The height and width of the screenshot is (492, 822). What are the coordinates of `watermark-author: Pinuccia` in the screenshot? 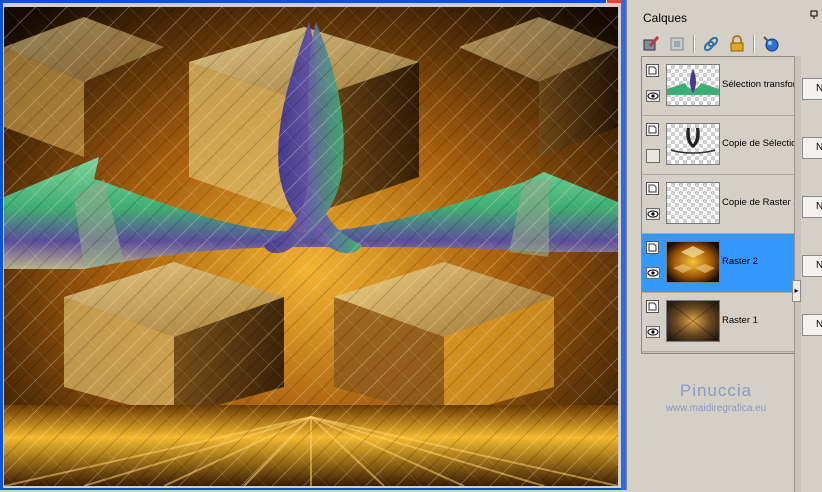 It's located at (716, 390).